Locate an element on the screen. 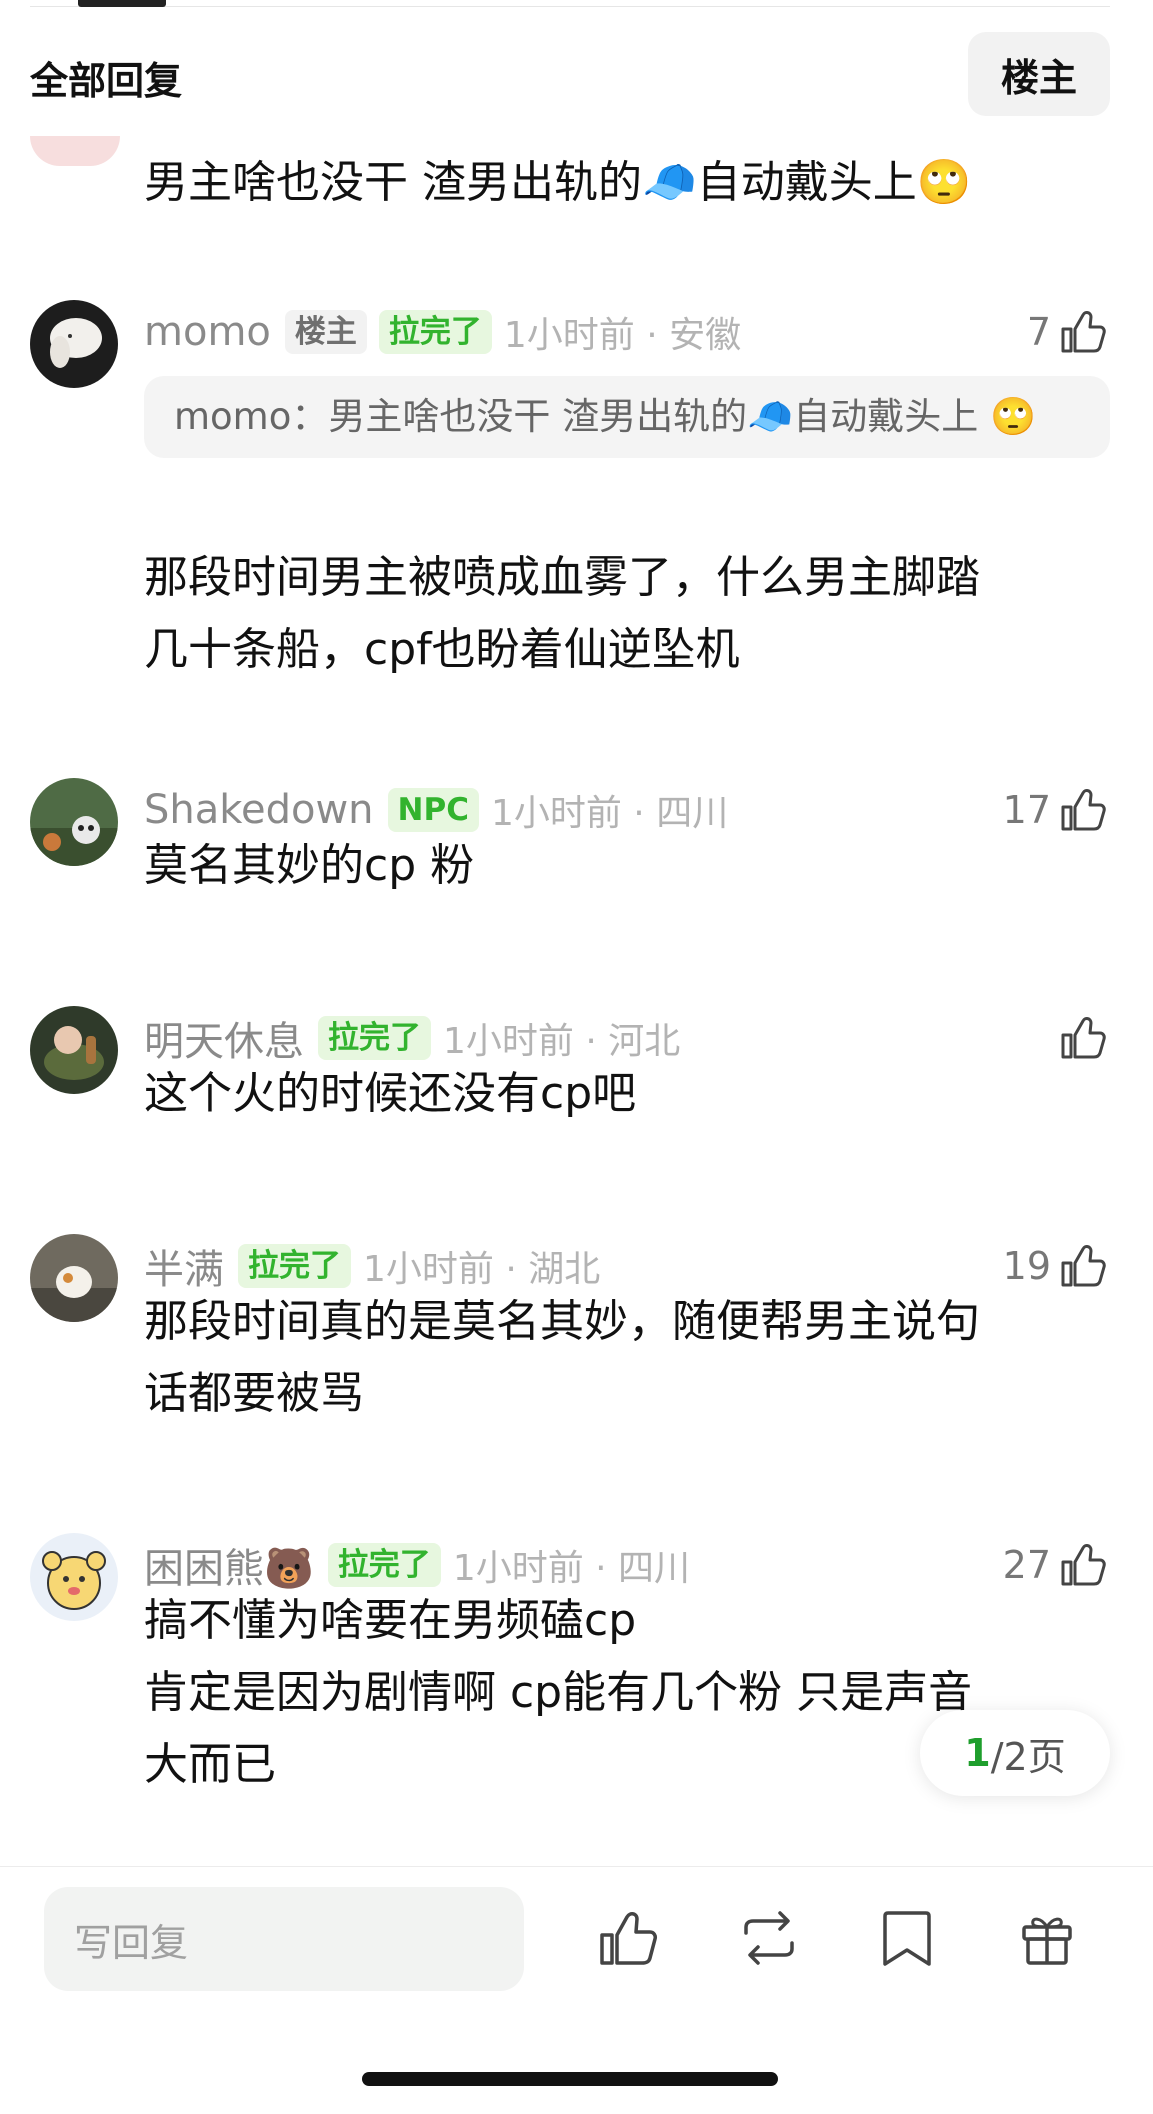 Image resolution: width=1153 pixels, height=2114 pixels. comment-meta: 明天休息 拉完了 1小时前 · 河北 is located at coordinates (412, 1038).